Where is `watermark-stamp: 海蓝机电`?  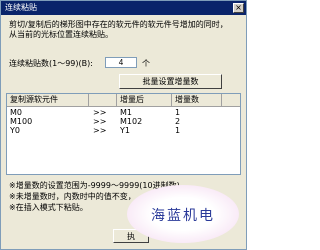
watermark-stamp: 海蓝机电 is located at coordinates (183, 214).